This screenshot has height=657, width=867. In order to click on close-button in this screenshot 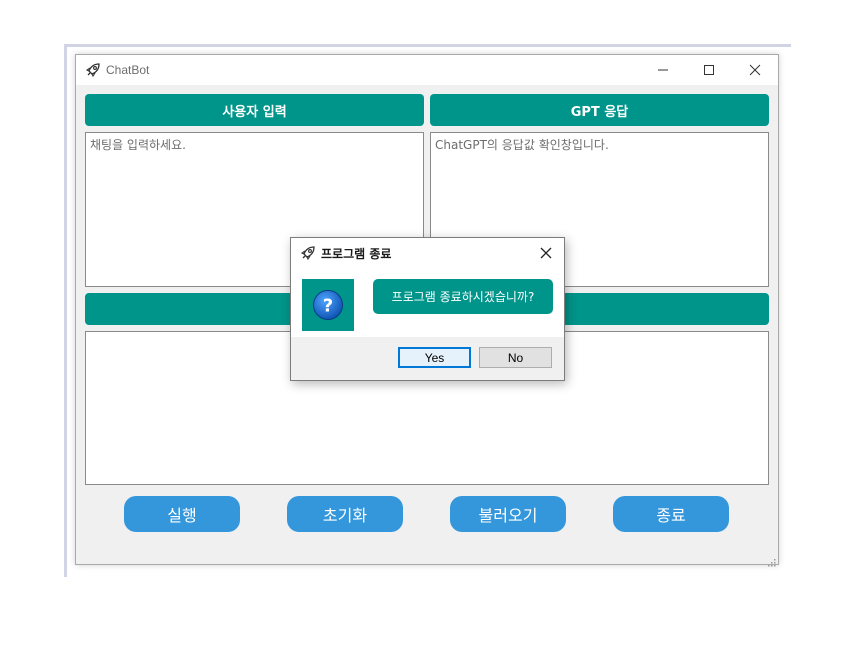, I will do `click(755, 70)`.